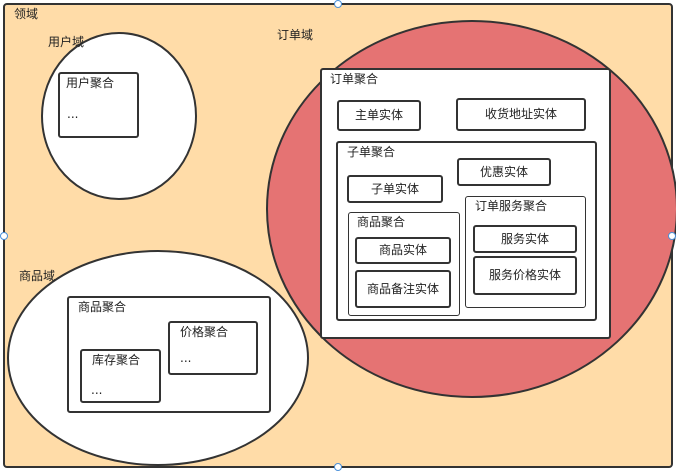 Image resolution: width=676 pixels, height=471 pixels. I want to click on product-note-entity-box: 商品备注实体, so click(403, 289).